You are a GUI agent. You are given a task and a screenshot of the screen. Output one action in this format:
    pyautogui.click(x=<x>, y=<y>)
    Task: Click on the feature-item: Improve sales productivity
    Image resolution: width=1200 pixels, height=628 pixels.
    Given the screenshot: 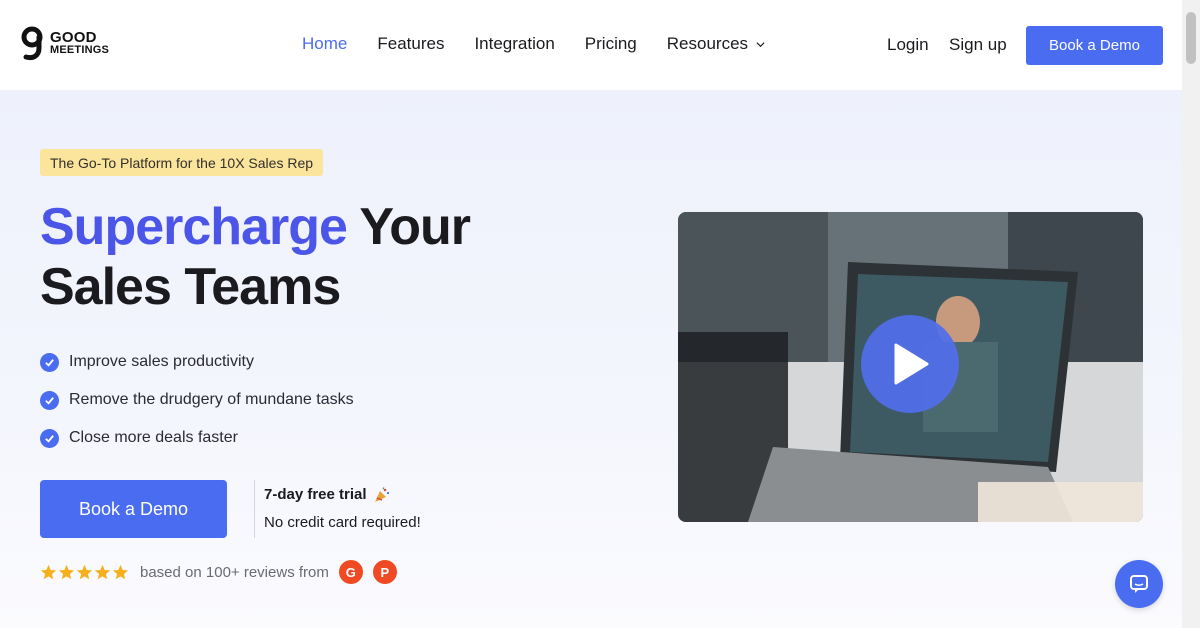 What is the action you would take?
    pyautogui.click(x=197, y=362)
    